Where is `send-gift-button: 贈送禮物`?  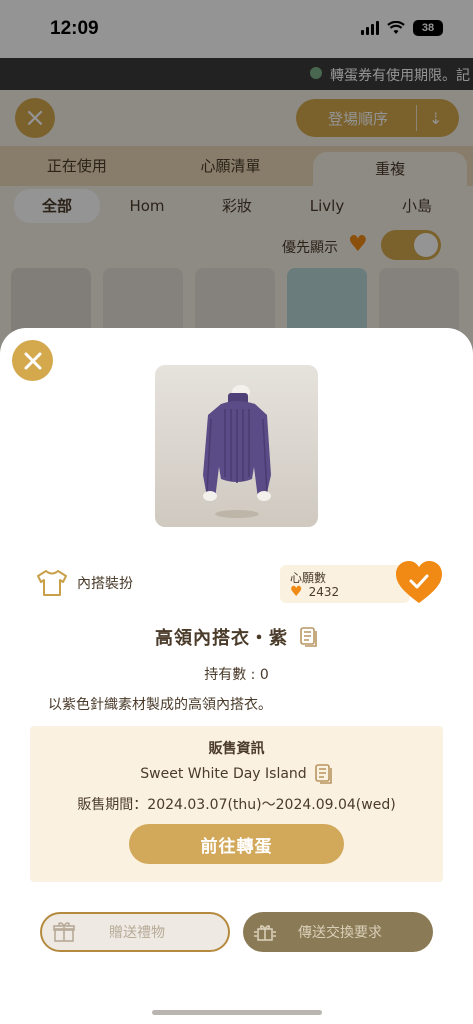
send-gift-button: 贈送禮物 is located at coordinates (135, 932).